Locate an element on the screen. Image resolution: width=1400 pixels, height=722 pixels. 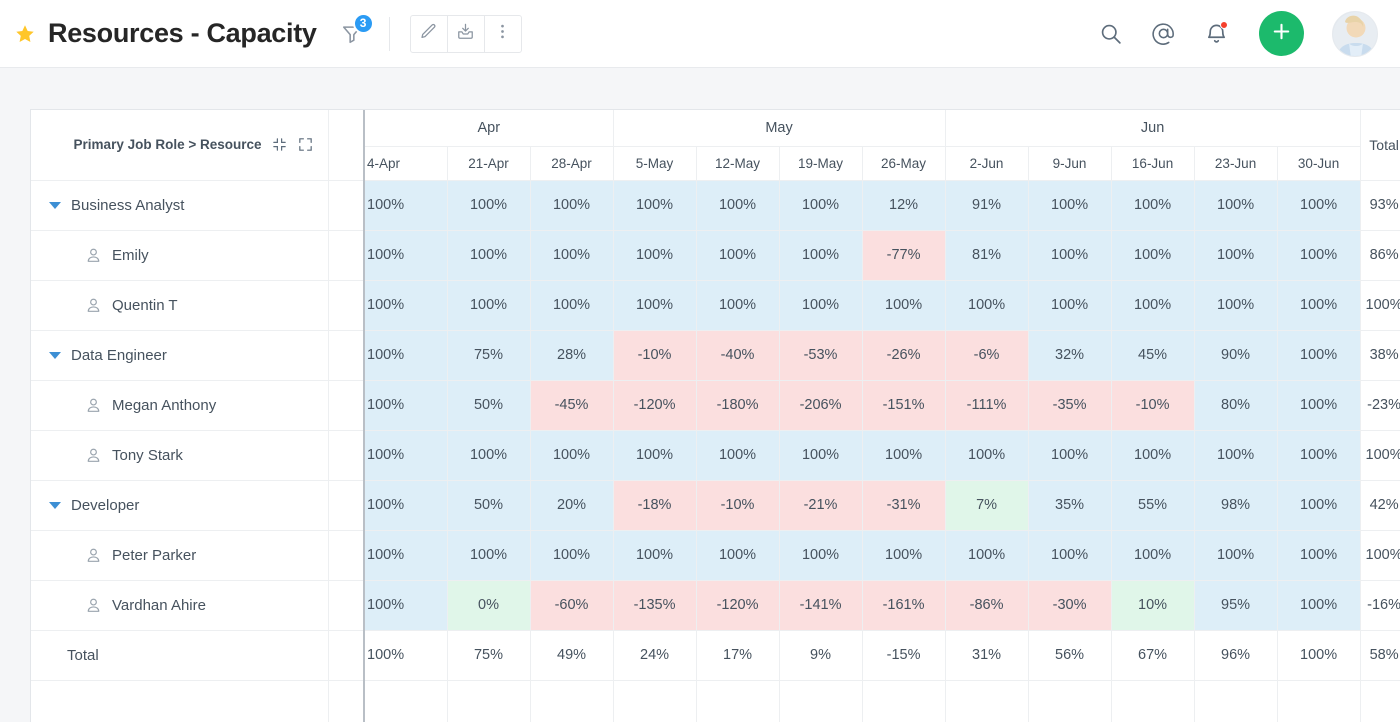
week-header-19-may: 19-May is located at coordinates (821, 163).